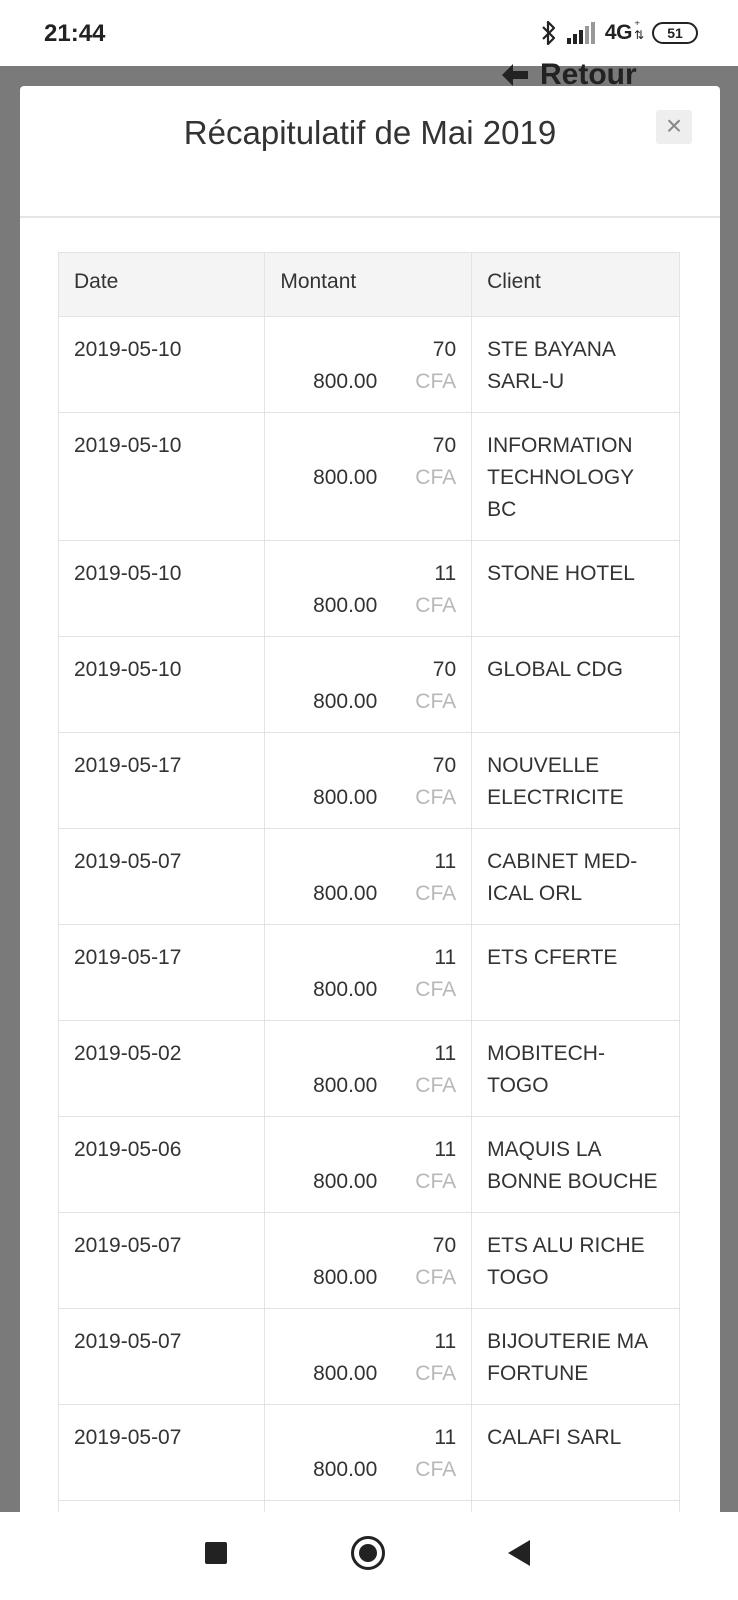  Describe the element at coordinates (549, 33) in the screenshot. I see `bluetooth-icon` at that location.